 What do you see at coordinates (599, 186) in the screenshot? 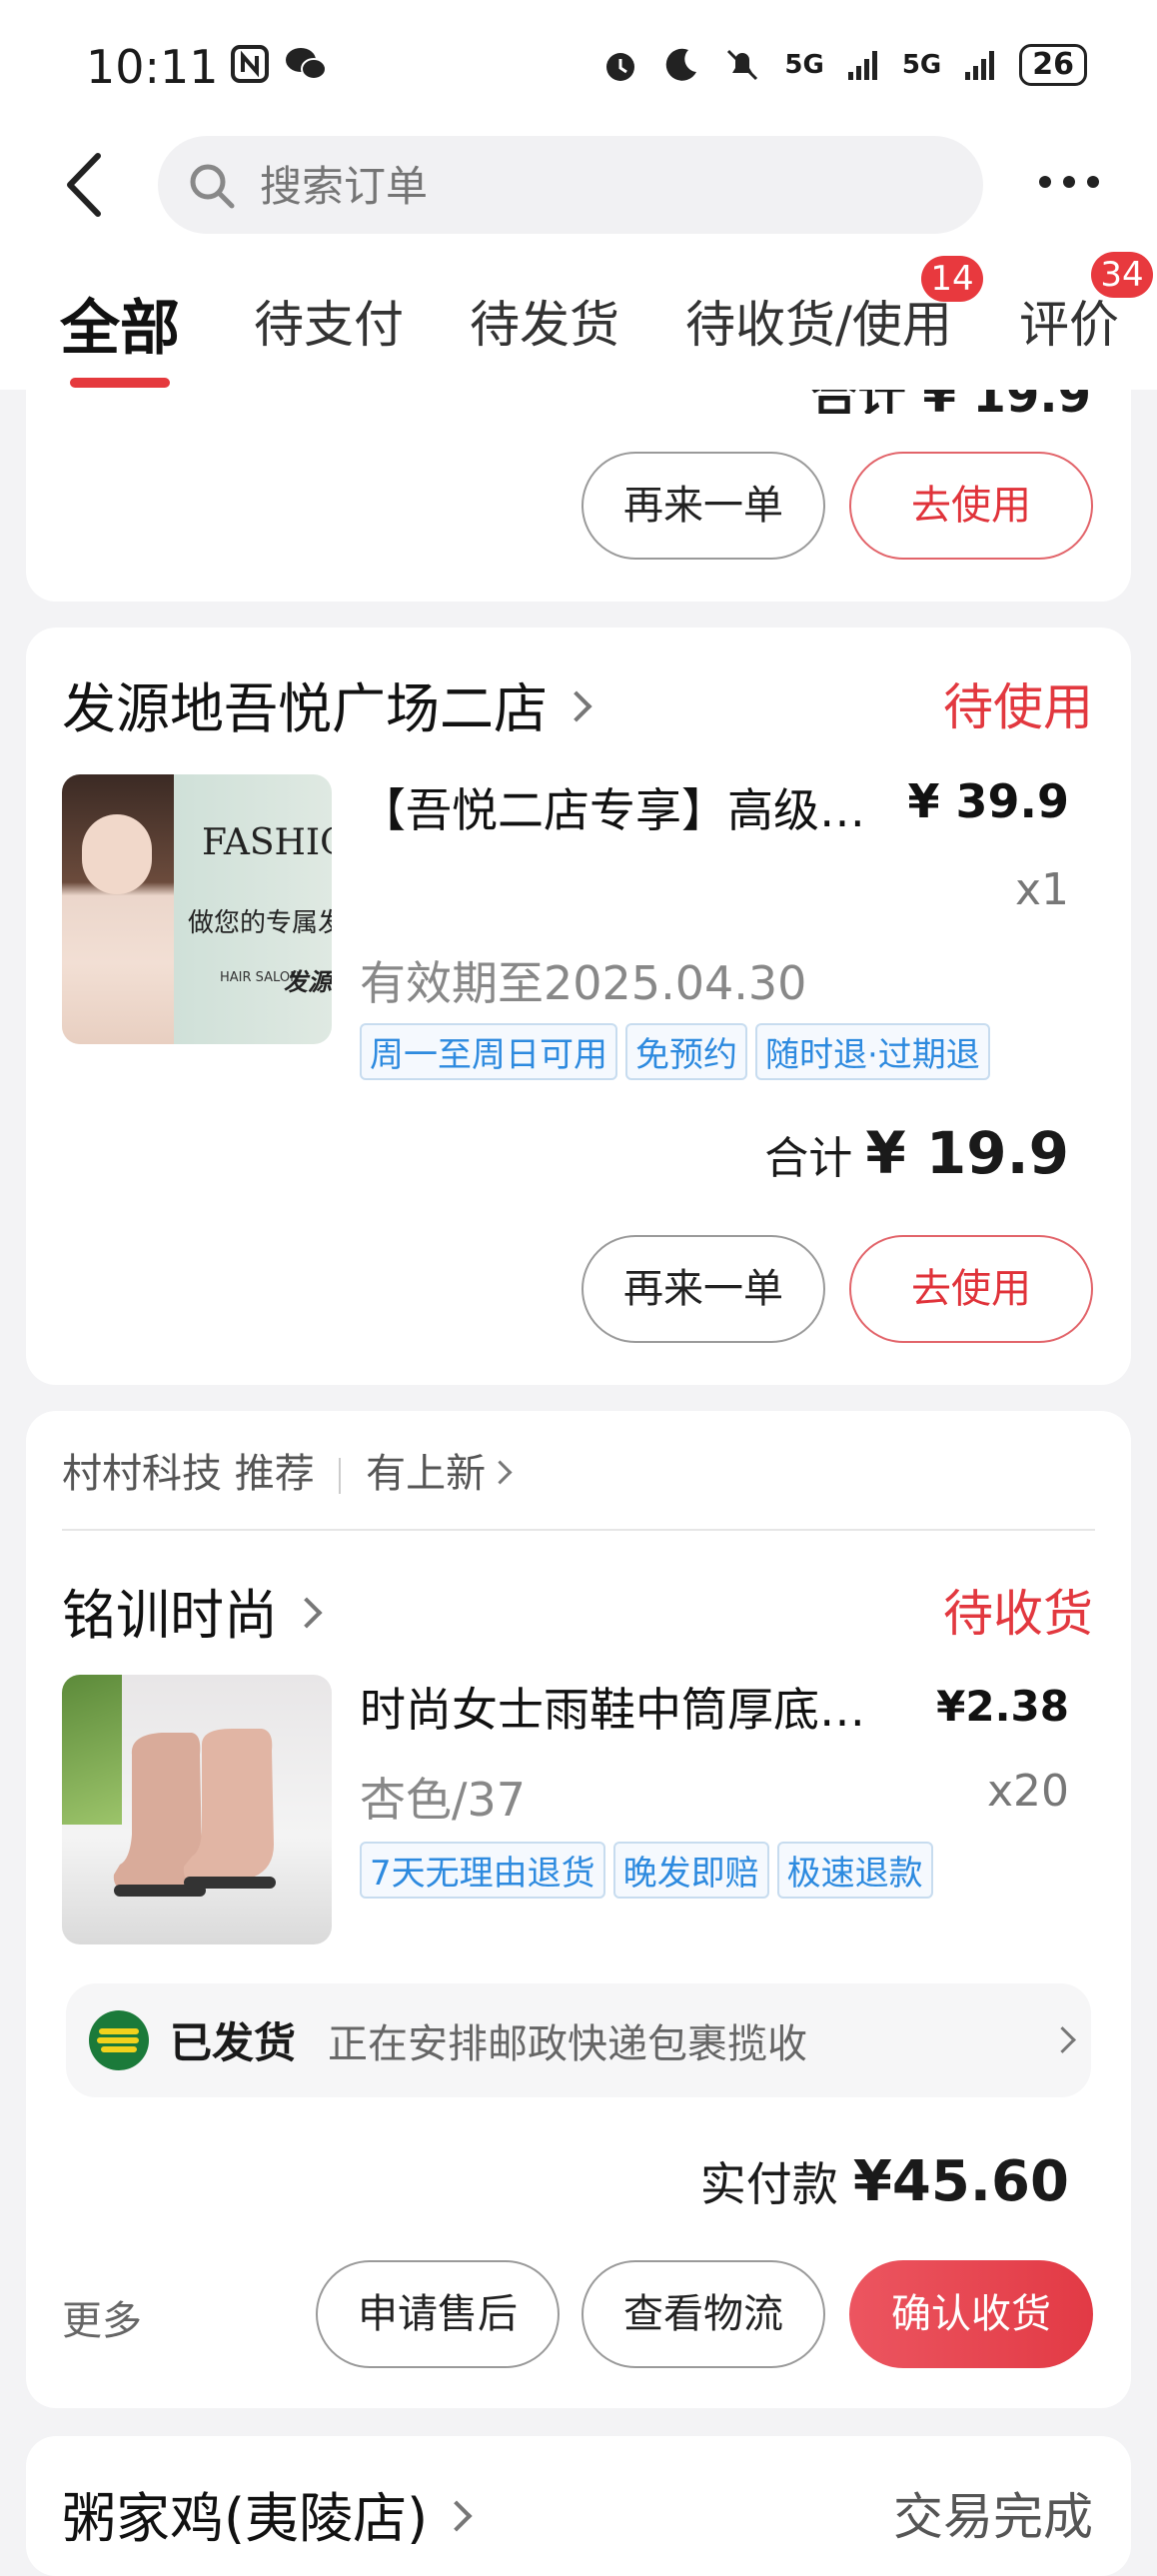
I see `search-input` at bounding box center [599, 186].